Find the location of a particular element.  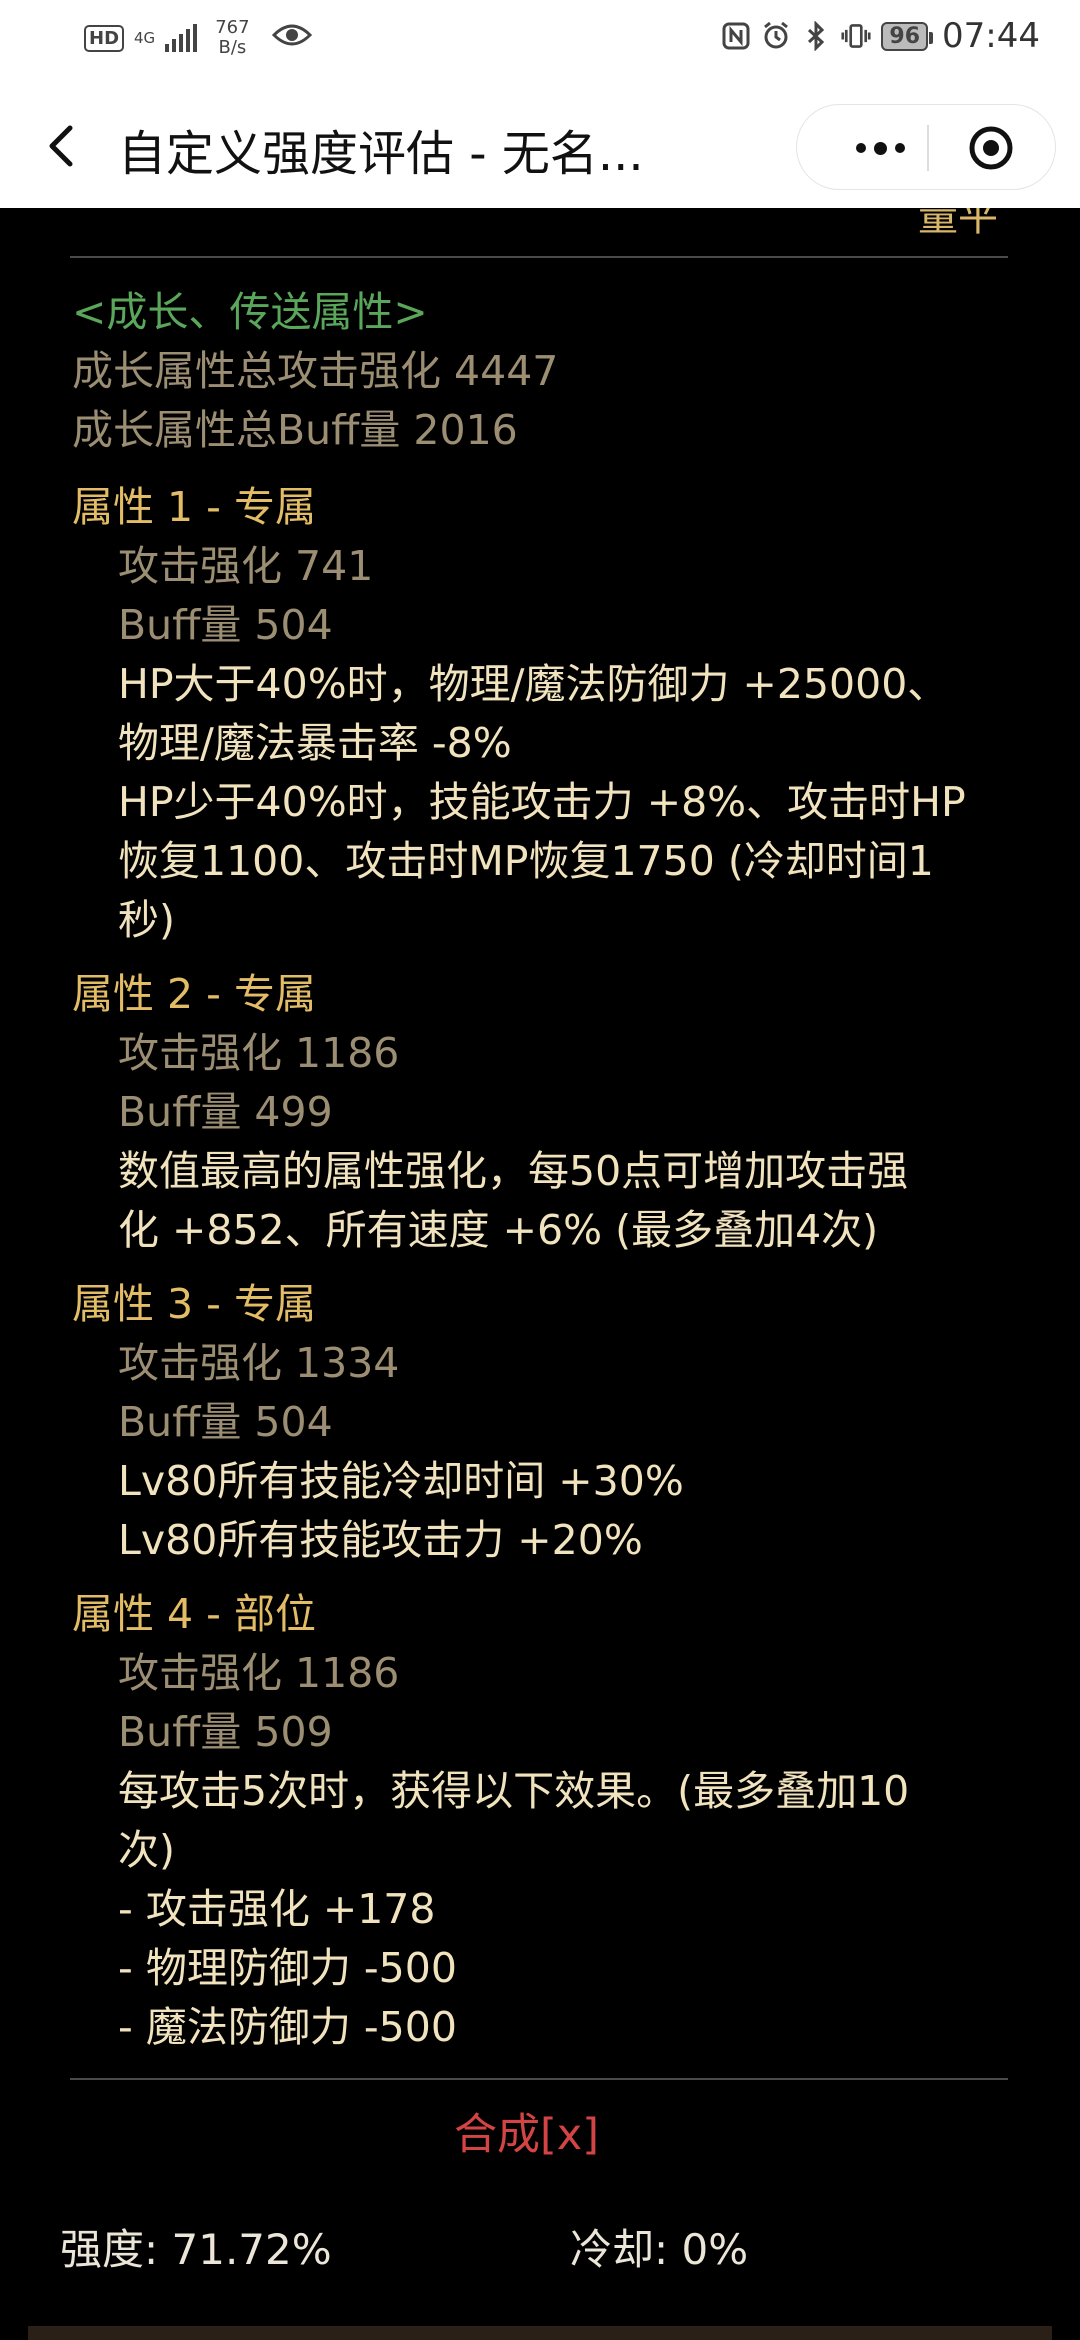

alarm-icon is located at coordinates (776, 36).